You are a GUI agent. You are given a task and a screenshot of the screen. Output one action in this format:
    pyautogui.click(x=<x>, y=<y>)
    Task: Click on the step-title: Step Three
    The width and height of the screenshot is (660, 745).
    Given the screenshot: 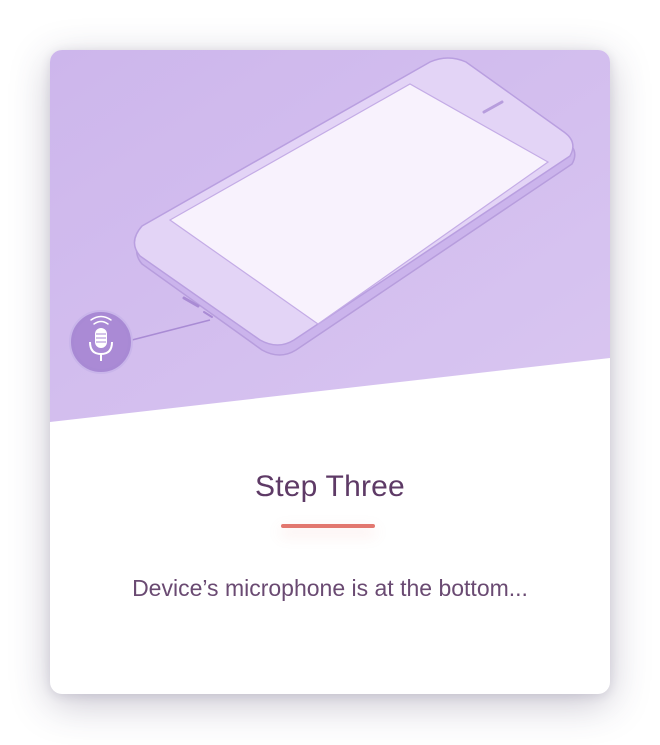 What is the action you would take?
    pyautogui.click(x=330, y=486)
    